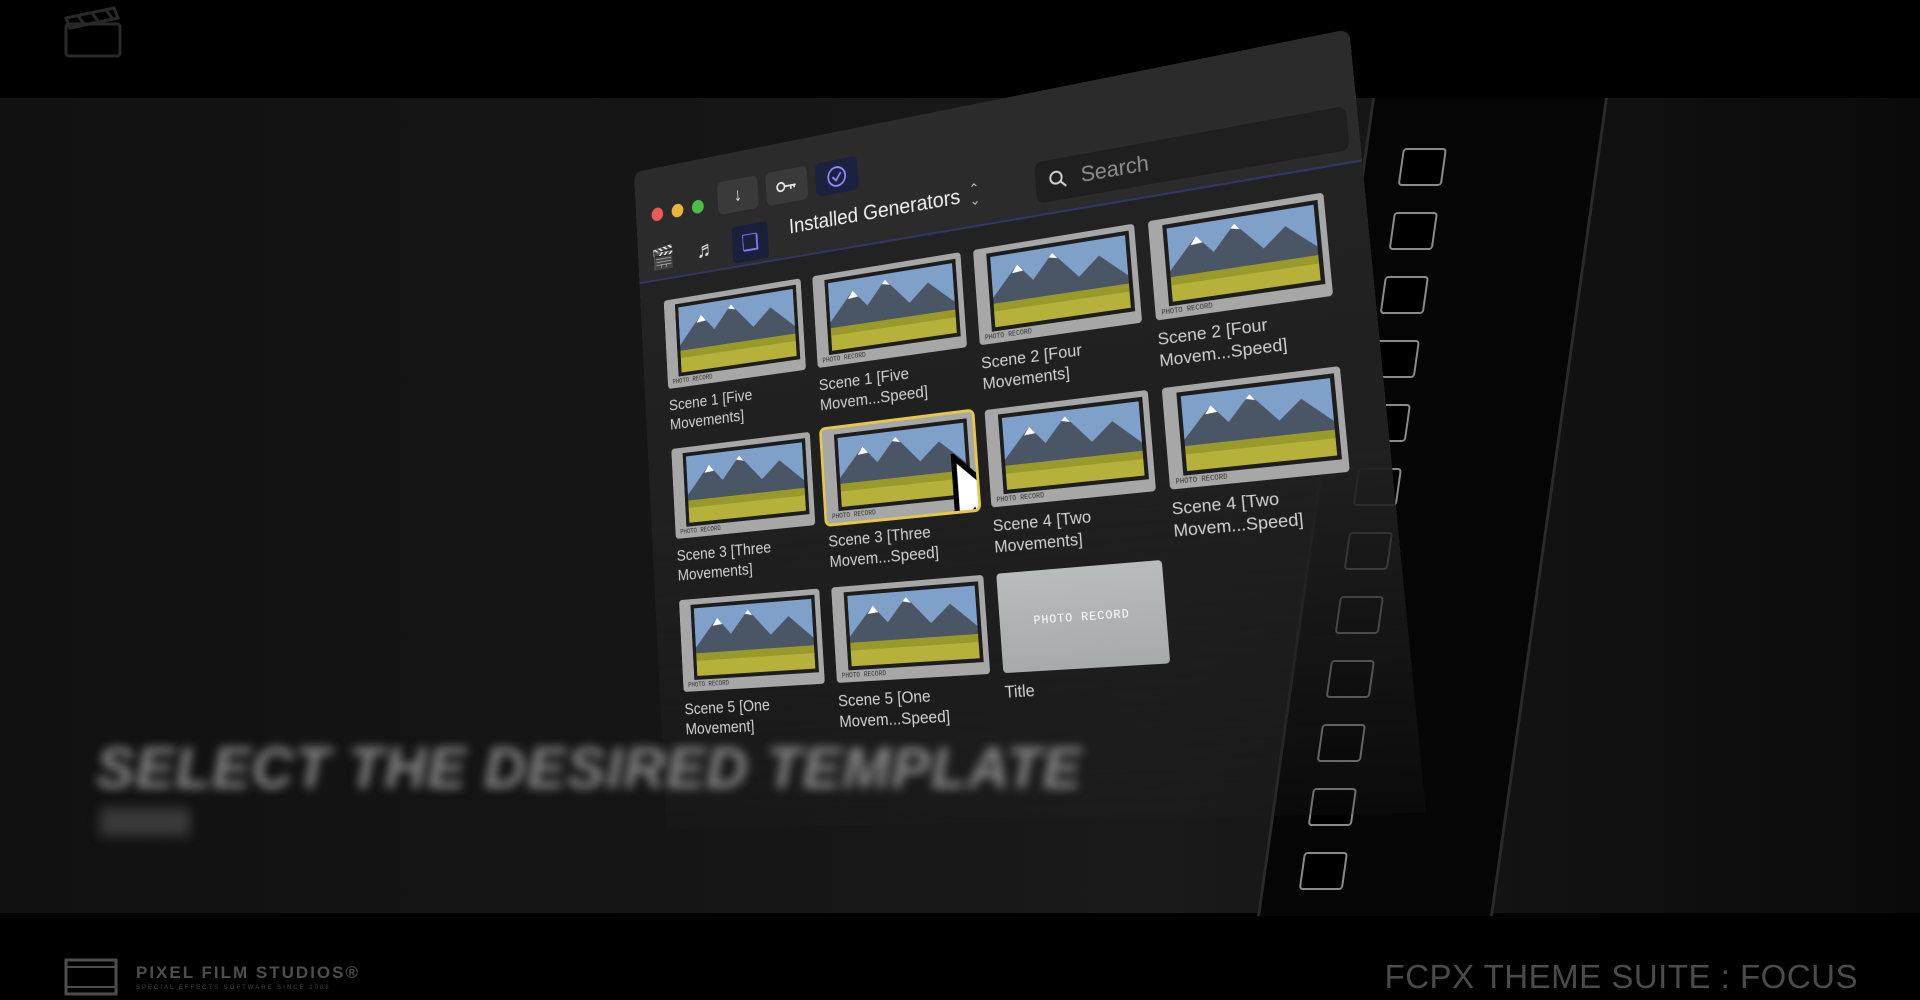 The height and width of the screenshot is (1000, 1920). I want to click on generator-tile: PHOTO RECORD Scene 5 [One Movement], so click(753, 664).